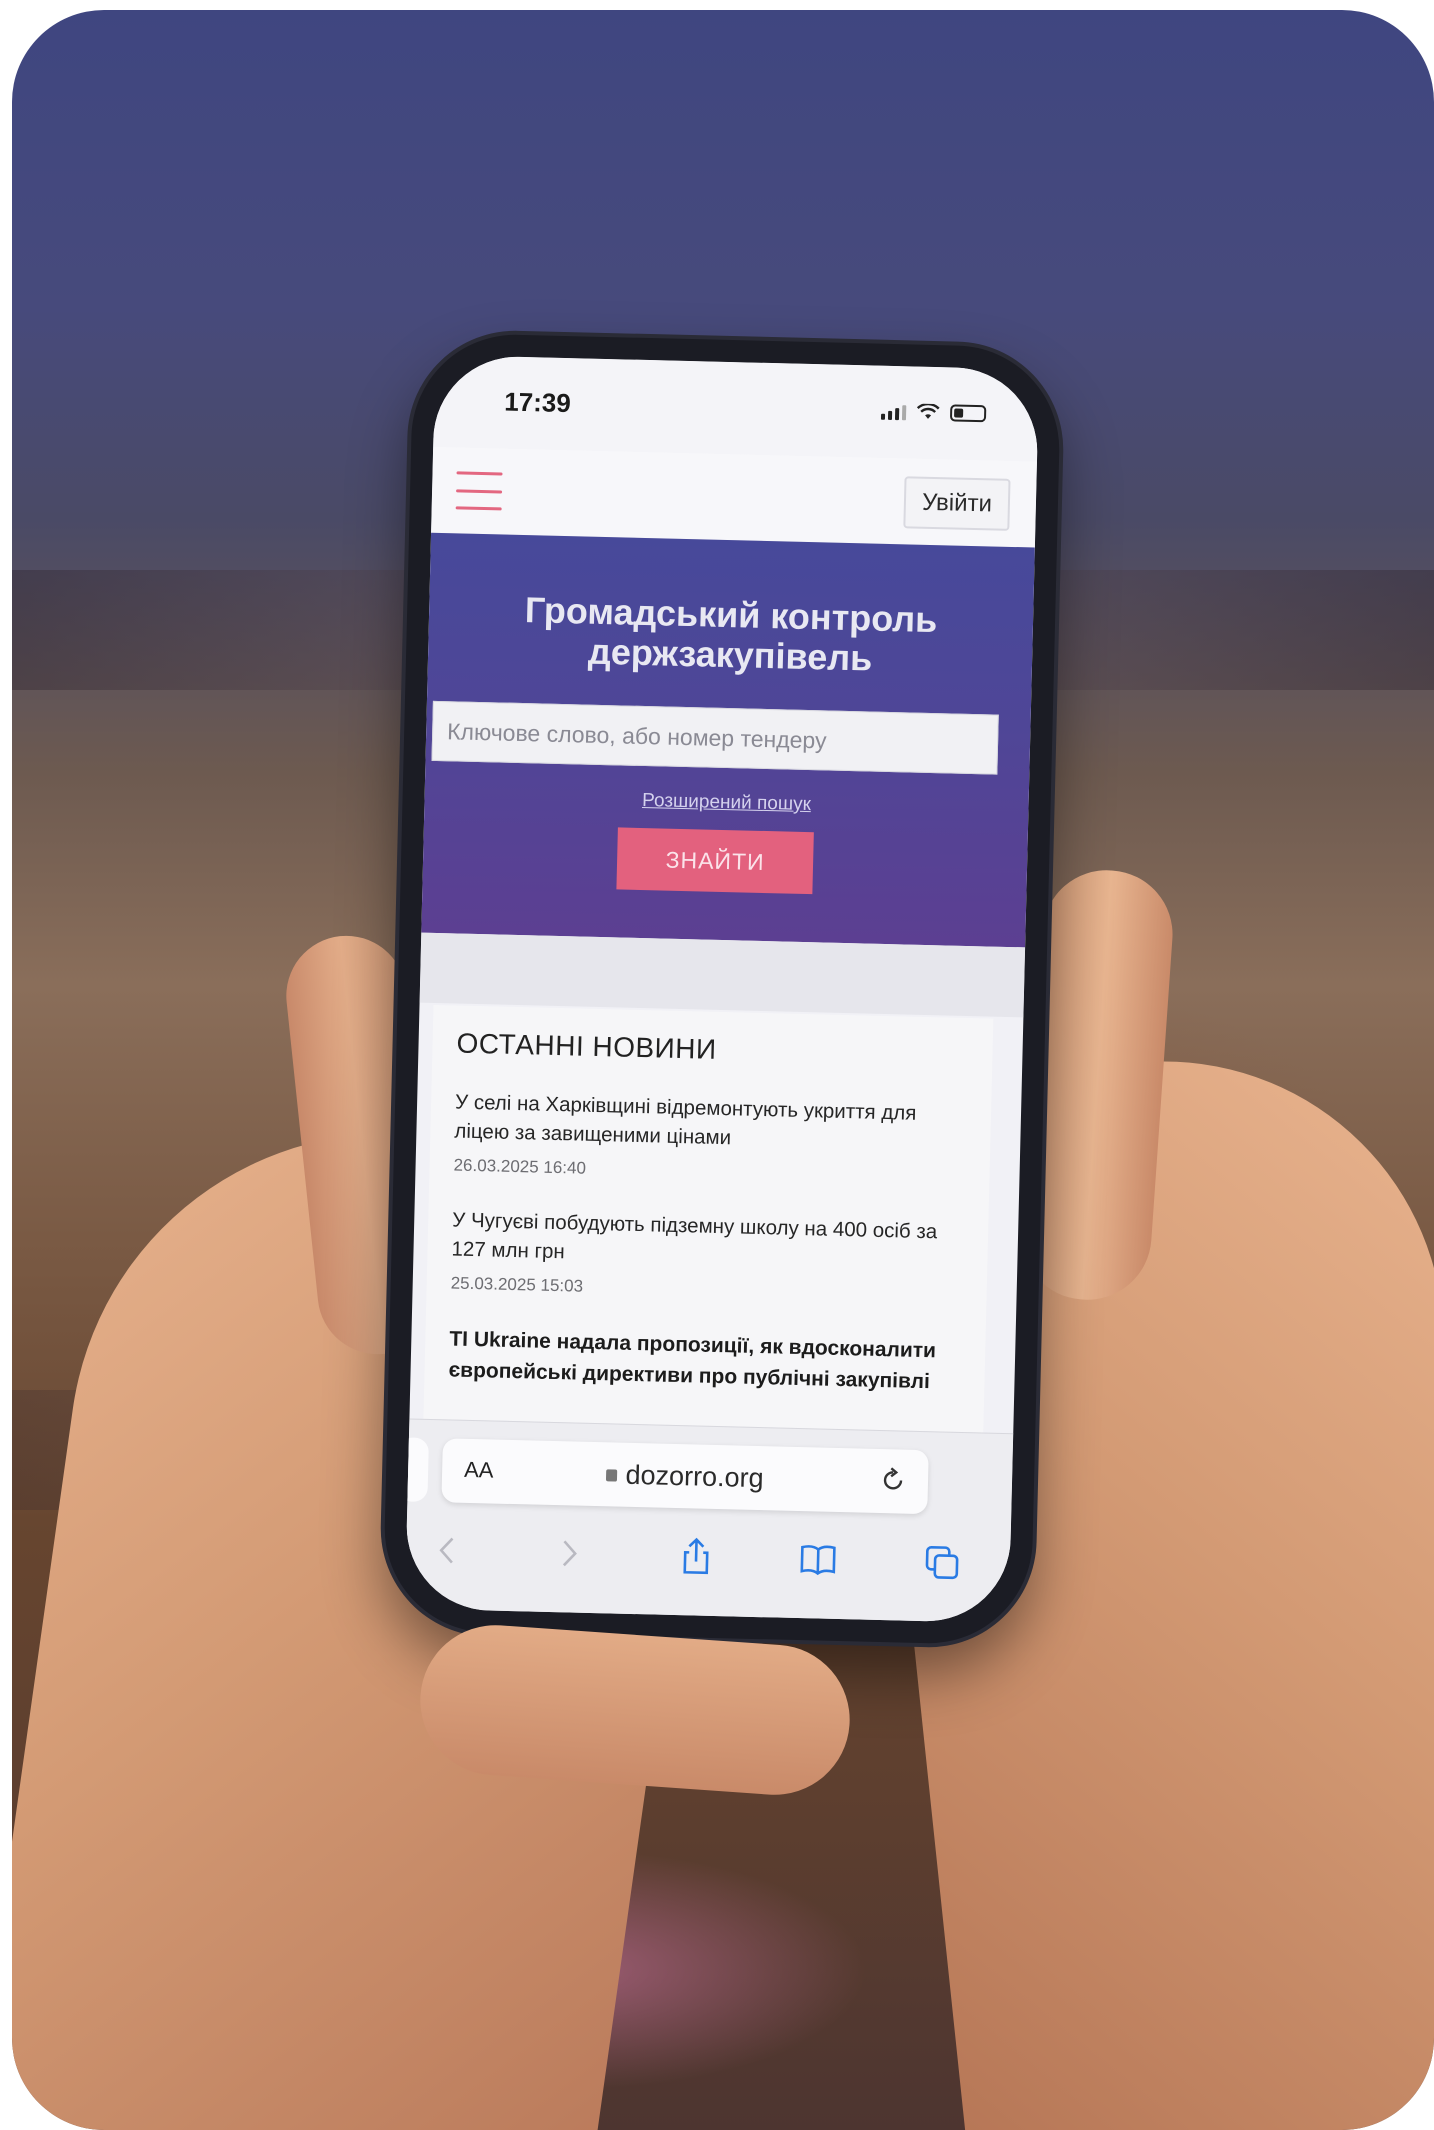 The width and height of the screenshot is (1434, 2130). I want to click on holding-finger, so click(635, 1710).